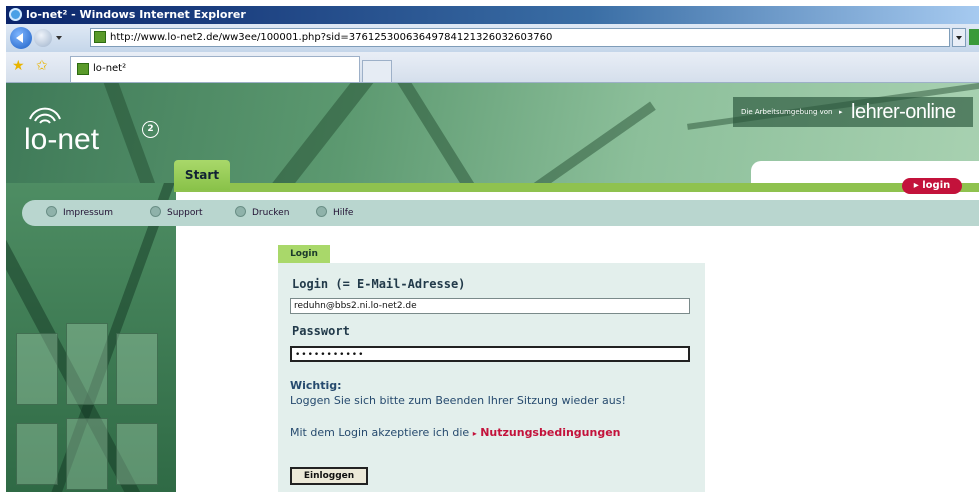 The image size is (979, 492). What do you see at coordinates (304, 254) in the screenshot?
I see `login-form-tab: Login` at bounding box center [304, 254].